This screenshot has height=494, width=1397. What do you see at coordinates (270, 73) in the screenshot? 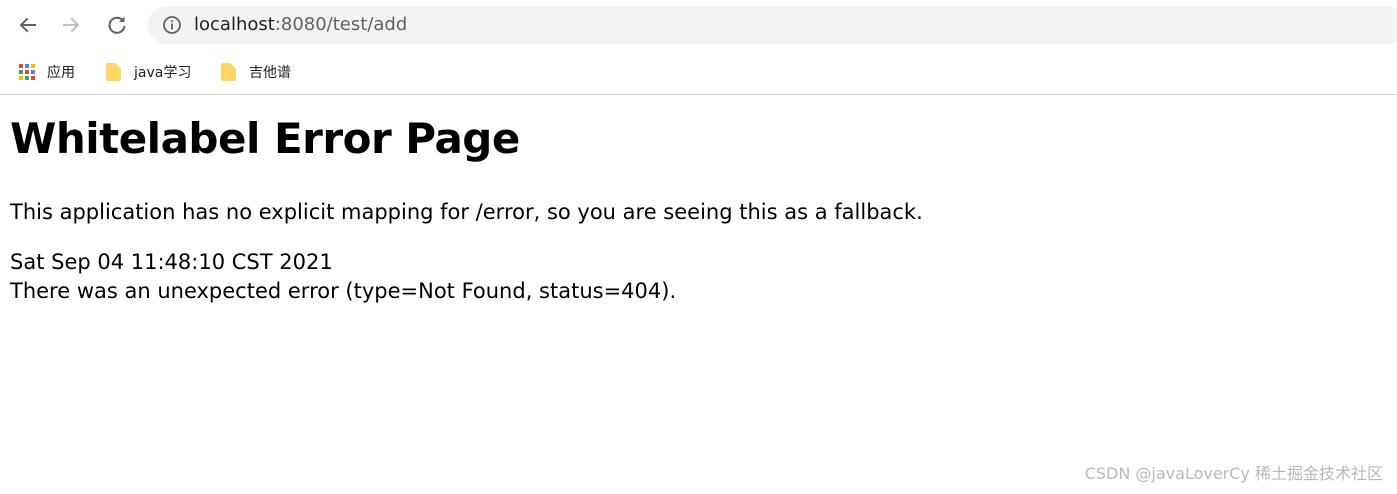
I see `bookmark-label: 吉他谱` at bounding box center [270, 73].